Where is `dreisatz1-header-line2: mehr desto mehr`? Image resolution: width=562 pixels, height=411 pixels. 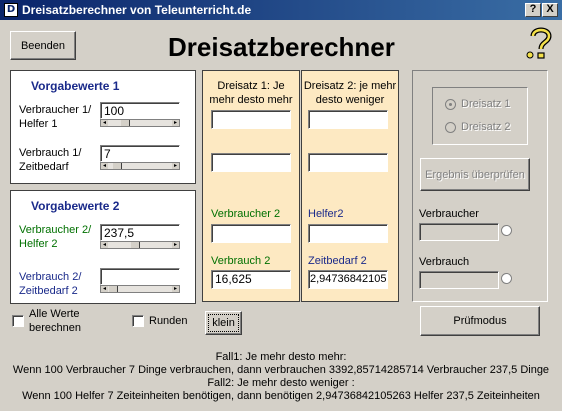
dreisatz1-header-line2: mehr desto mehr is located at coordinates (251, 100).